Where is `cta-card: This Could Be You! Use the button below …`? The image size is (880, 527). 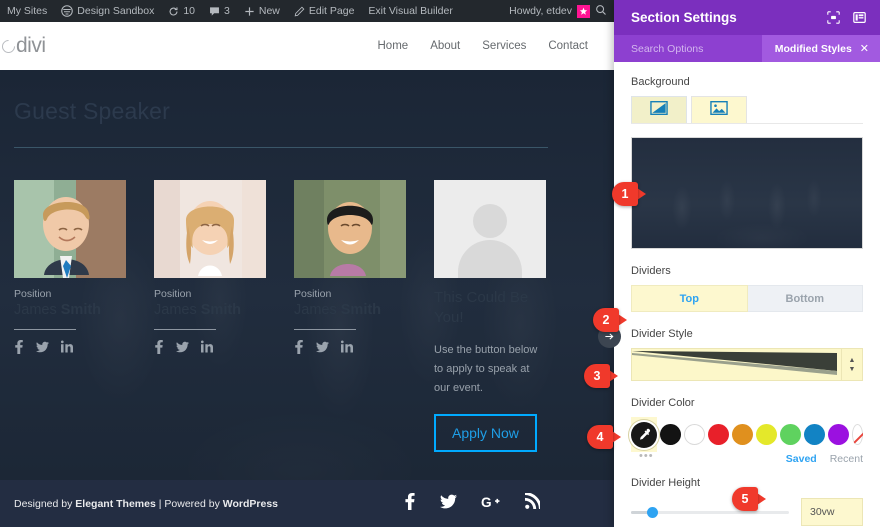 cta-card: This Could Be You! Use the button below … is located at coordinates (504, 316).